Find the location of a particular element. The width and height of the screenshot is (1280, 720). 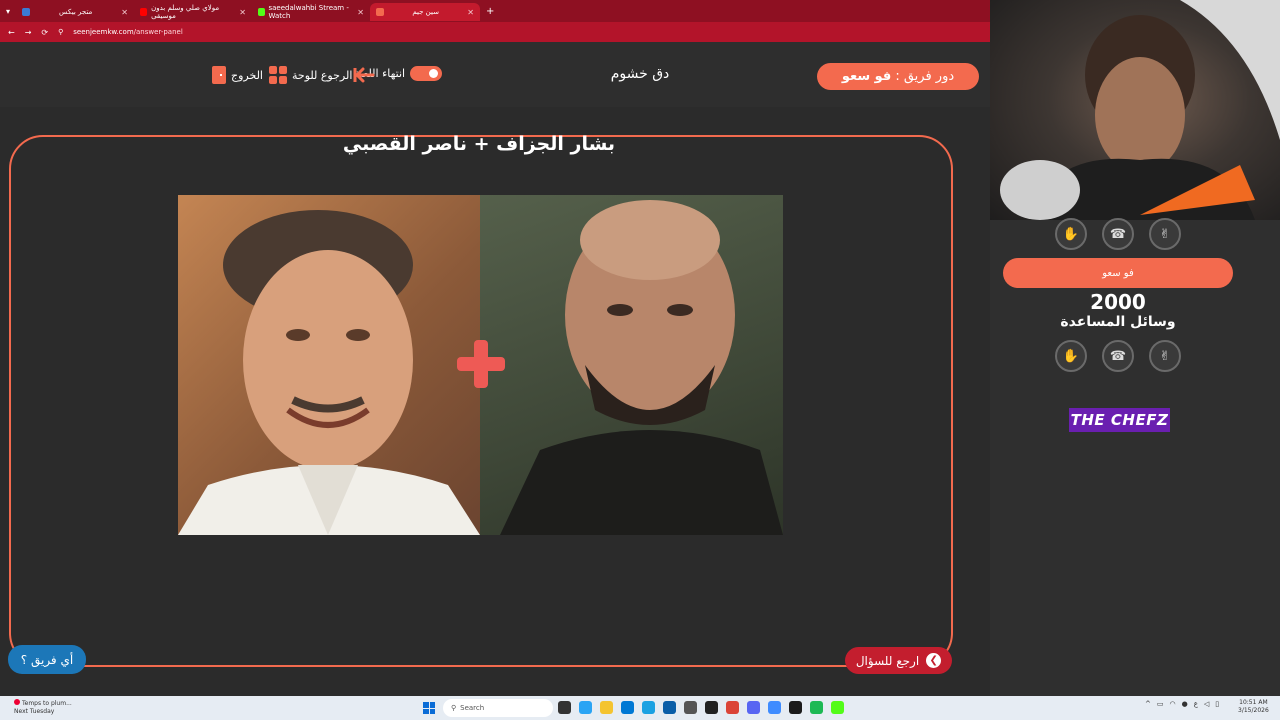

tab-label: متجر بيكس is located at coordinates (75, 12).